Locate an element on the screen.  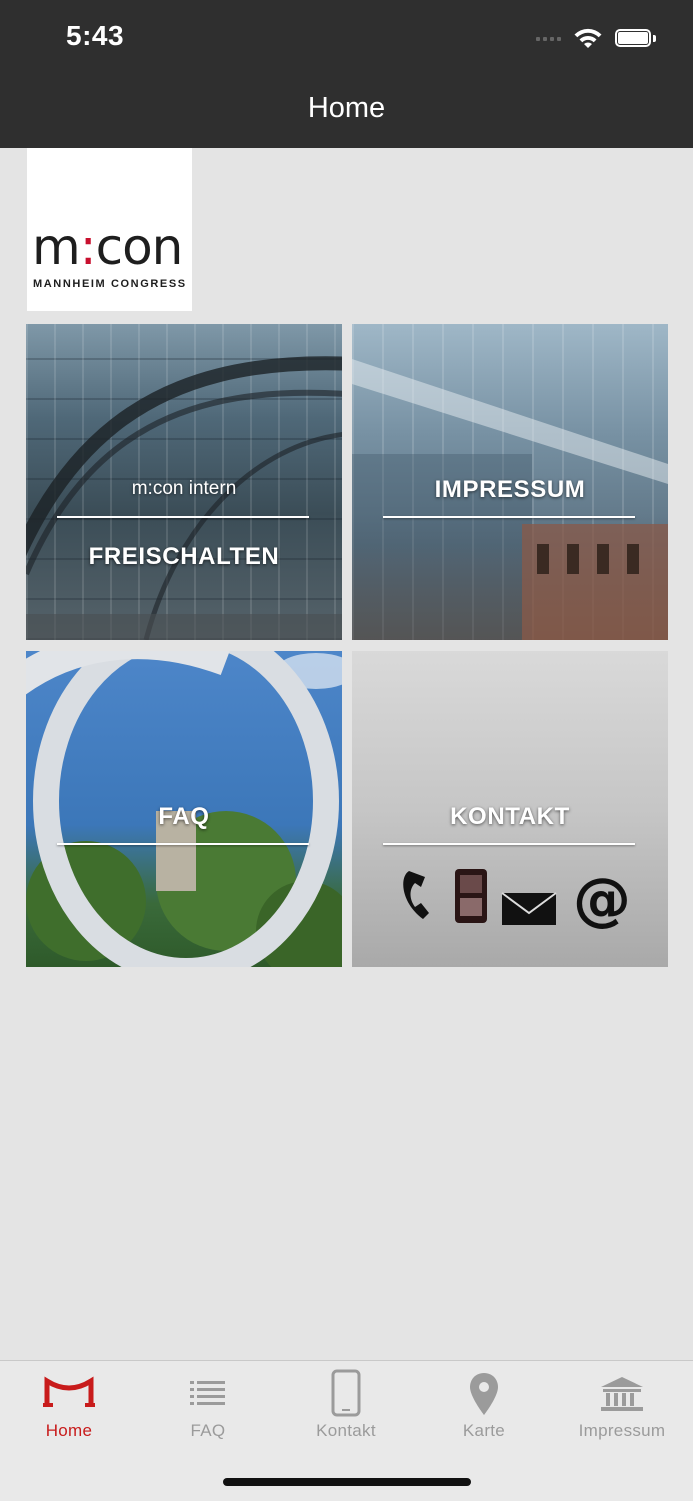
mcon-logo: m:con MANNHEIM CONGRESS is located at coordinates (109, 229).